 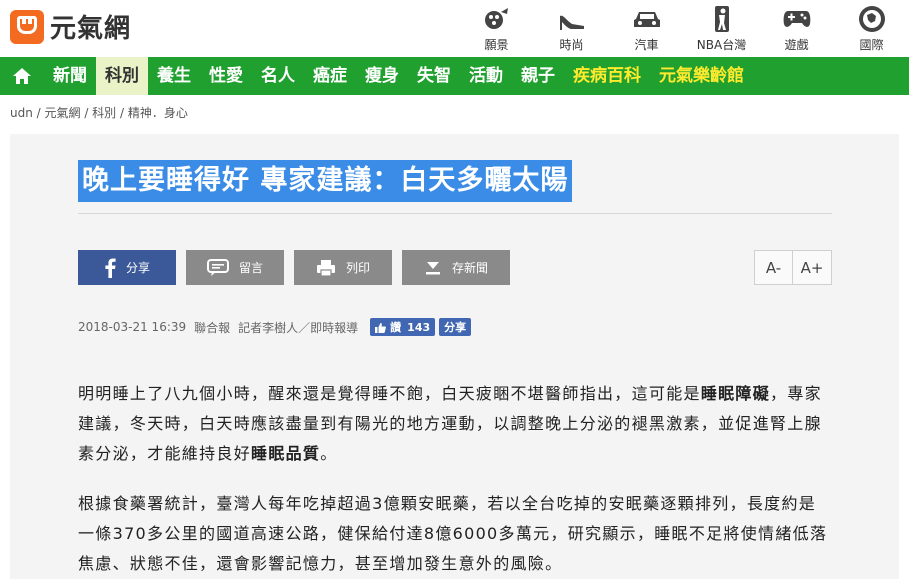 What do you see at coordinates (433, 268) in the screenshot?
I see `download-icon` at bounding box center [433, 268].